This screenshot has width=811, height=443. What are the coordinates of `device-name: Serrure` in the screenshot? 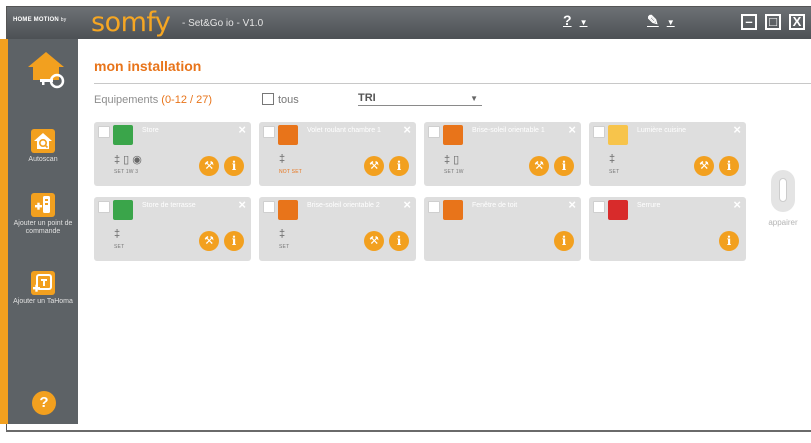 It's located at (649, 205).